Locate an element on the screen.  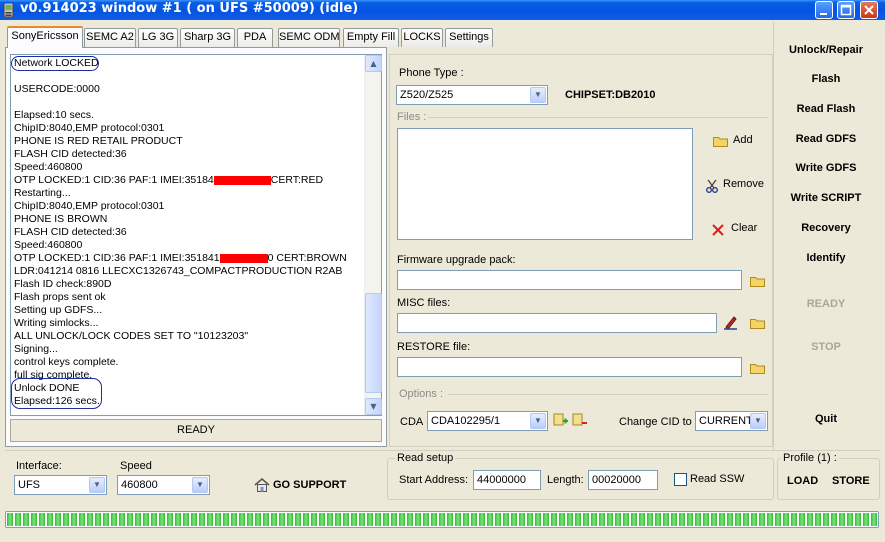
log-line: PHONE IS RED RETAIL PRODUCT is located at coordinates (189, 141).